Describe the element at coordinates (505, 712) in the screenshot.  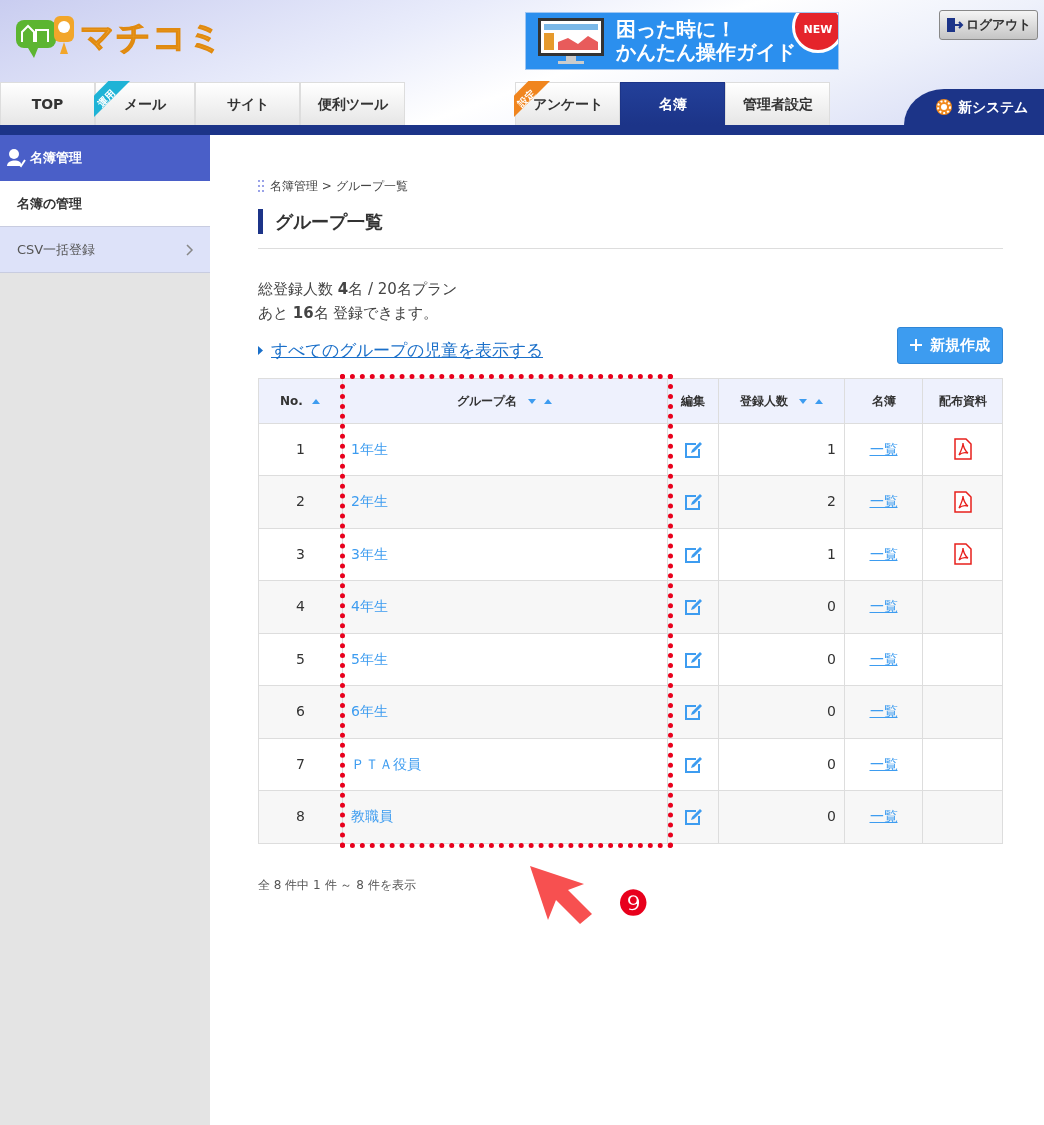
I see `group-name-link: 6年生` at that location.